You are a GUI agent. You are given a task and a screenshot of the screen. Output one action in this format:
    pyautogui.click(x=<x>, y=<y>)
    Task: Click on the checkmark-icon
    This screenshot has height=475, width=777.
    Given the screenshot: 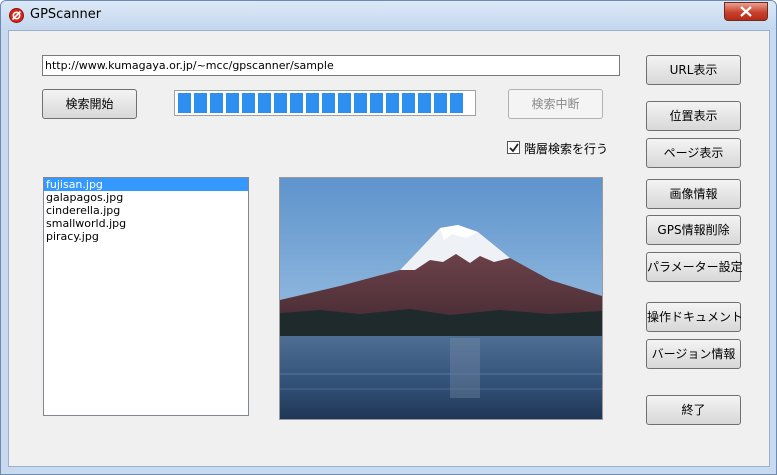 What is the action you would take?
    pyautogui.click(x=514, y=148)
    